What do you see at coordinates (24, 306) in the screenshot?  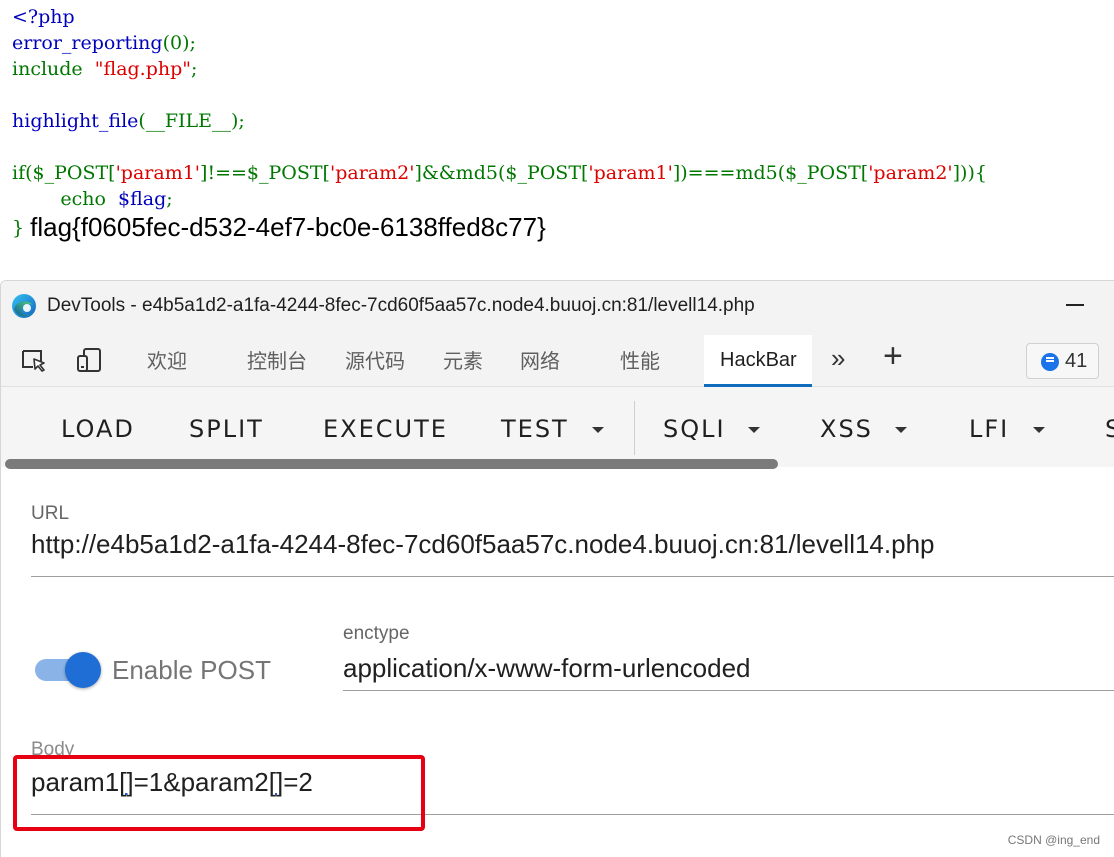 I see `edge-browser-icon` at bounding box center [24, 306].